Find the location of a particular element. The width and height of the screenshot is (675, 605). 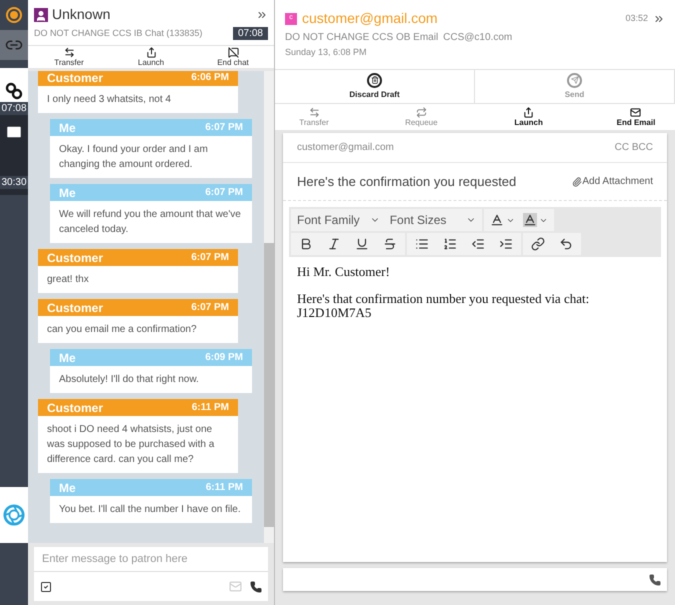

status-icon is located at coordinates (14, 15).